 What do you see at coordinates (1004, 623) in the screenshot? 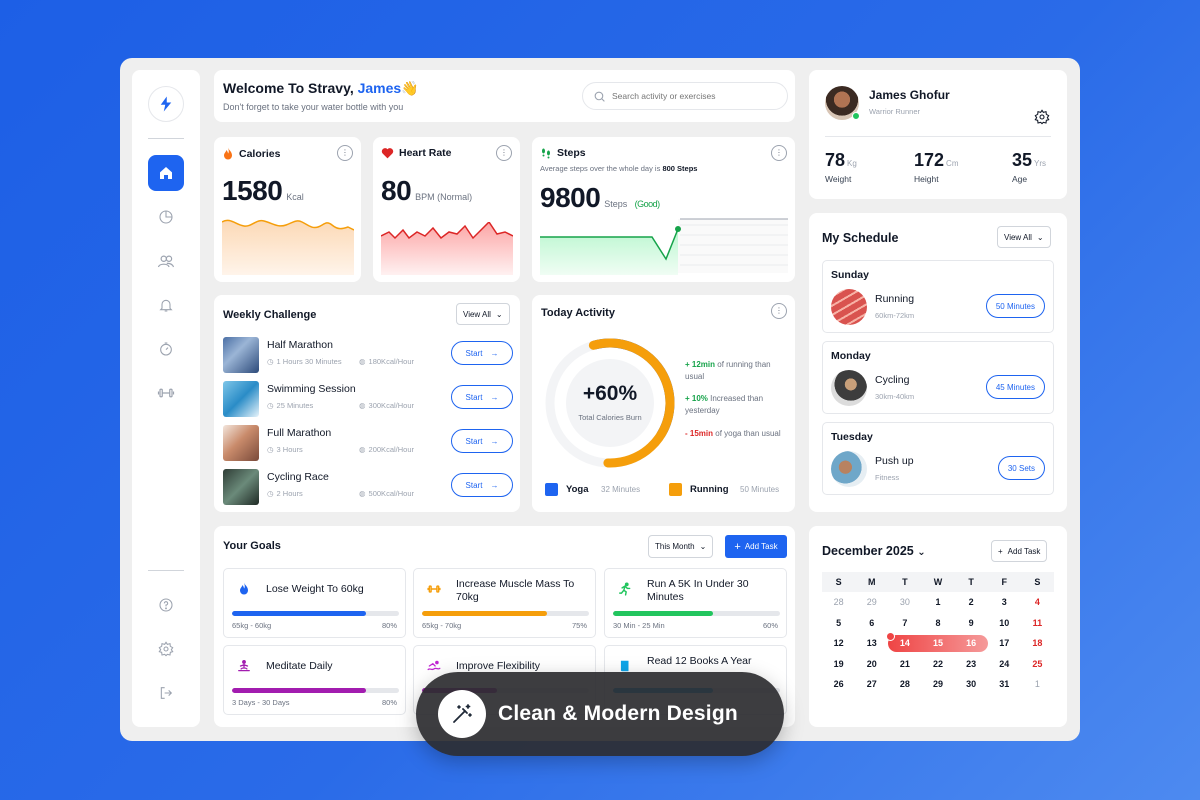
I see `calendar-day: 10` at bounding box center [1004, 623].